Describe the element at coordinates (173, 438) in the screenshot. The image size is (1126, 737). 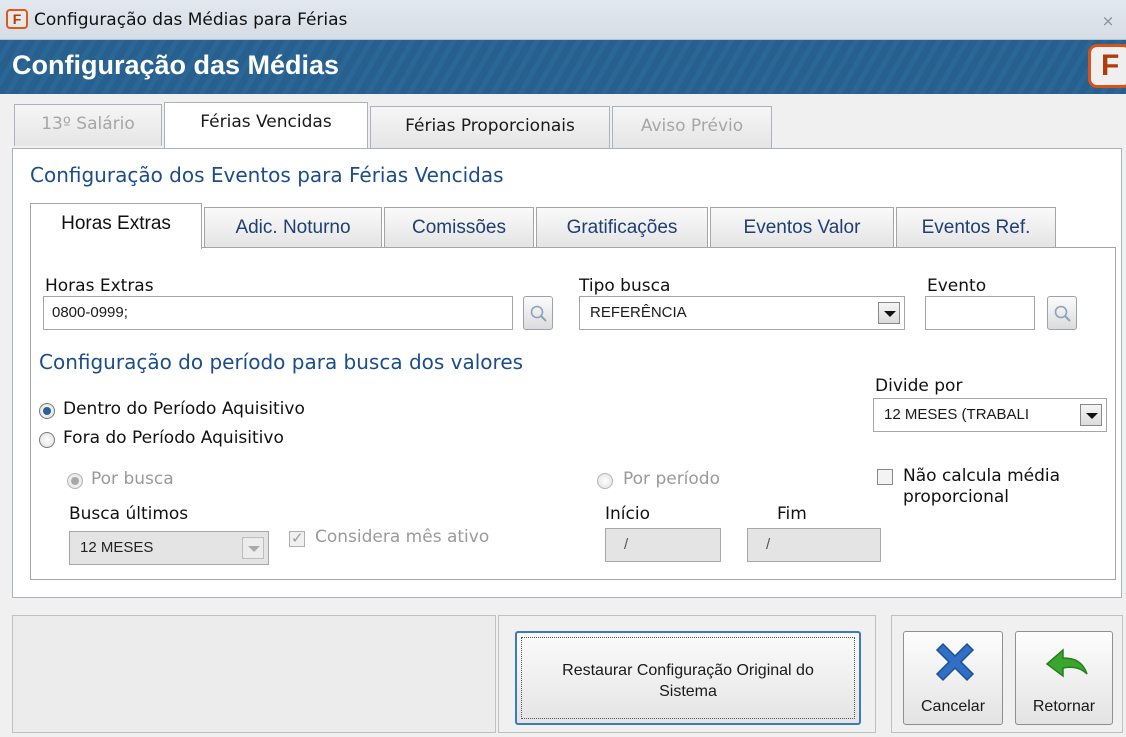
I see `fora-periodo-label: Fora do Período Aquisitivo` at that location.